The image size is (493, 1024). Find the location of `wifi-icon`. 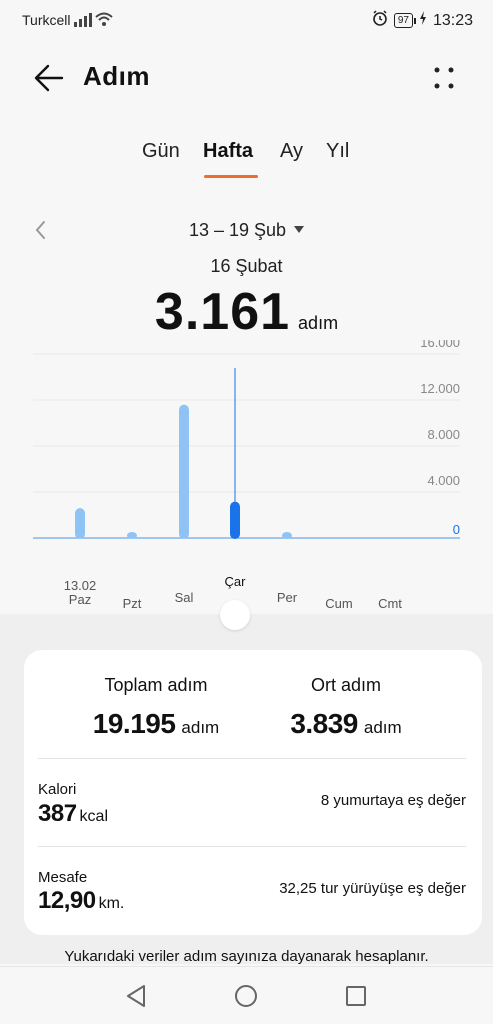

wifi-icon is located at coordinates (104, 19).